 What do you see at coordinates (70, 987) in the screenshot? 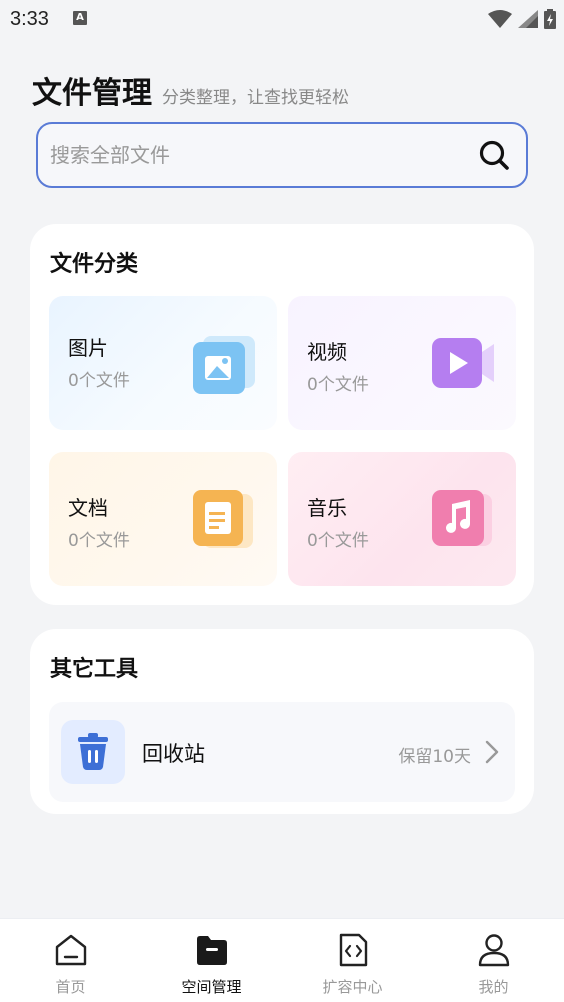
I see `tab-label: 首页` at bounding box center [70, 987].